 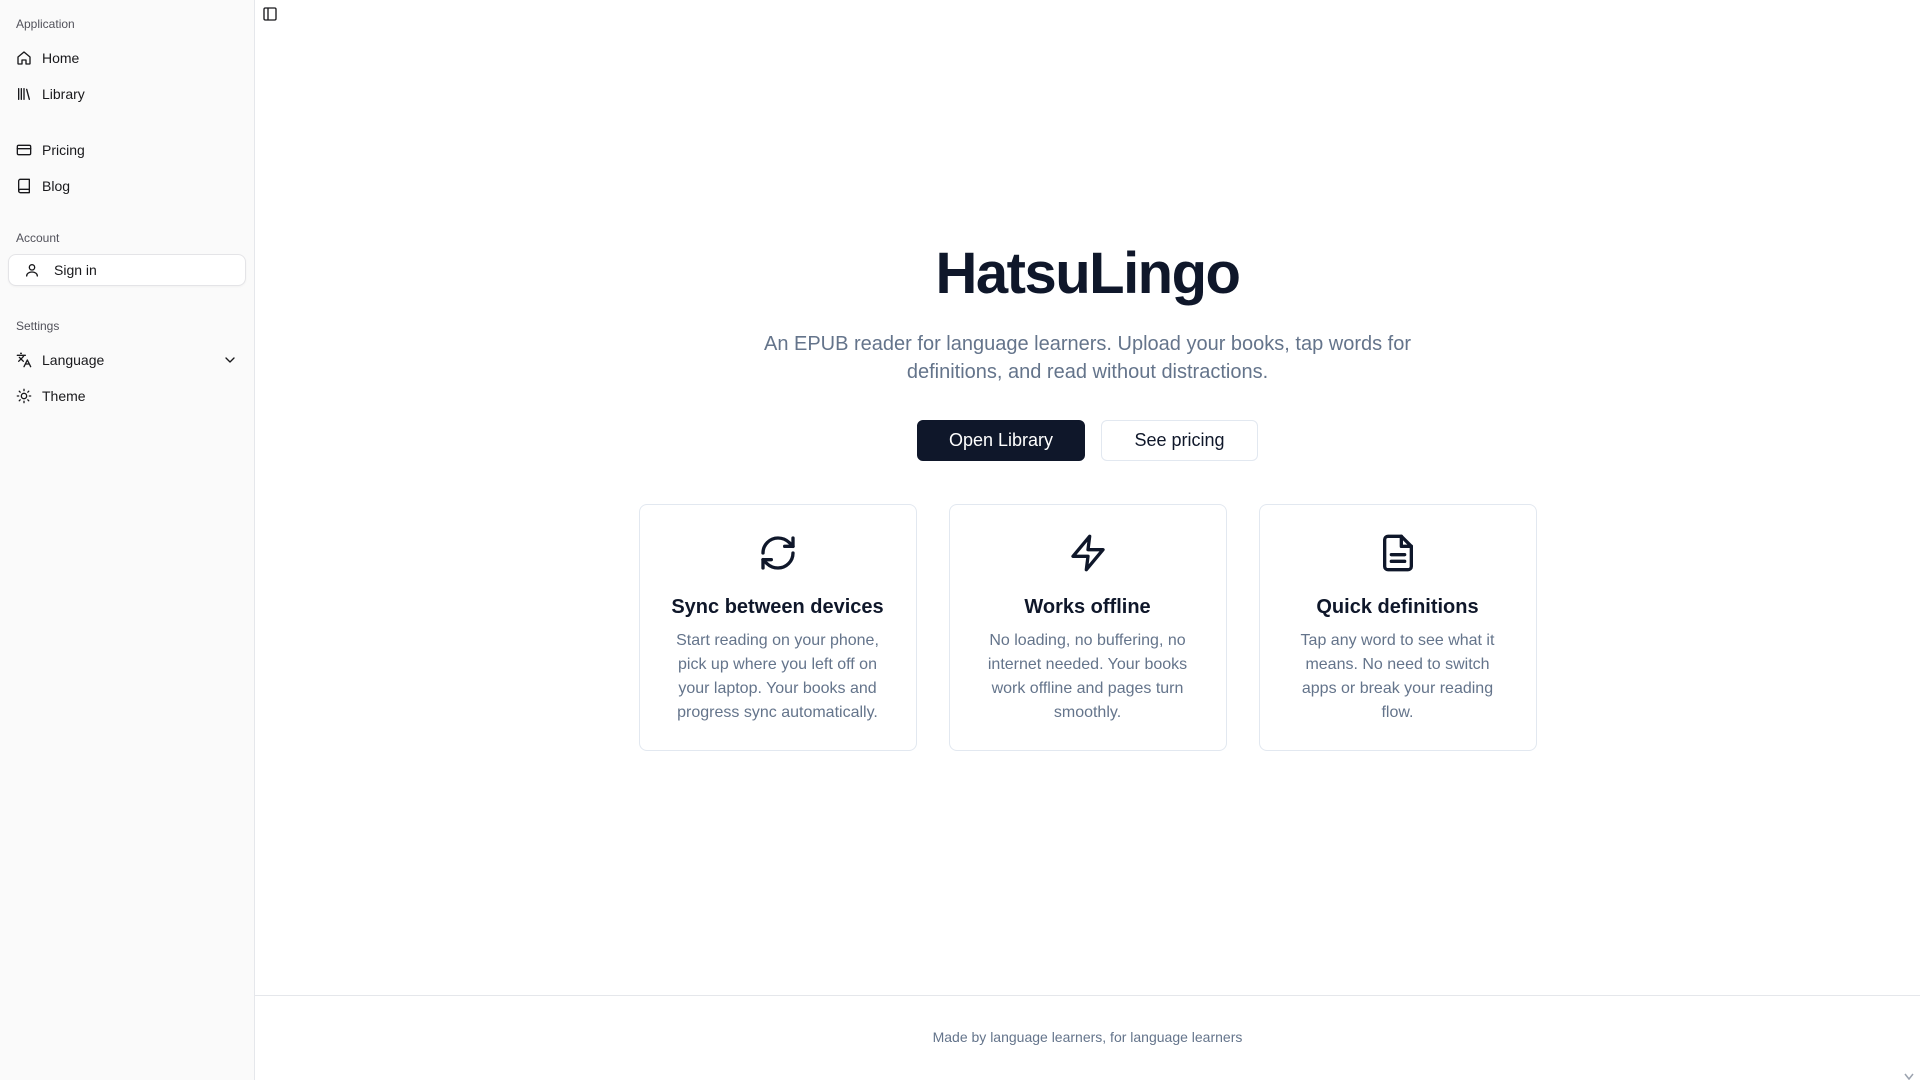 What do you see at coordinates (38, 238) in the screenshot?
I see `sidebar-group-account: Account` at bounding box center [38, 238].